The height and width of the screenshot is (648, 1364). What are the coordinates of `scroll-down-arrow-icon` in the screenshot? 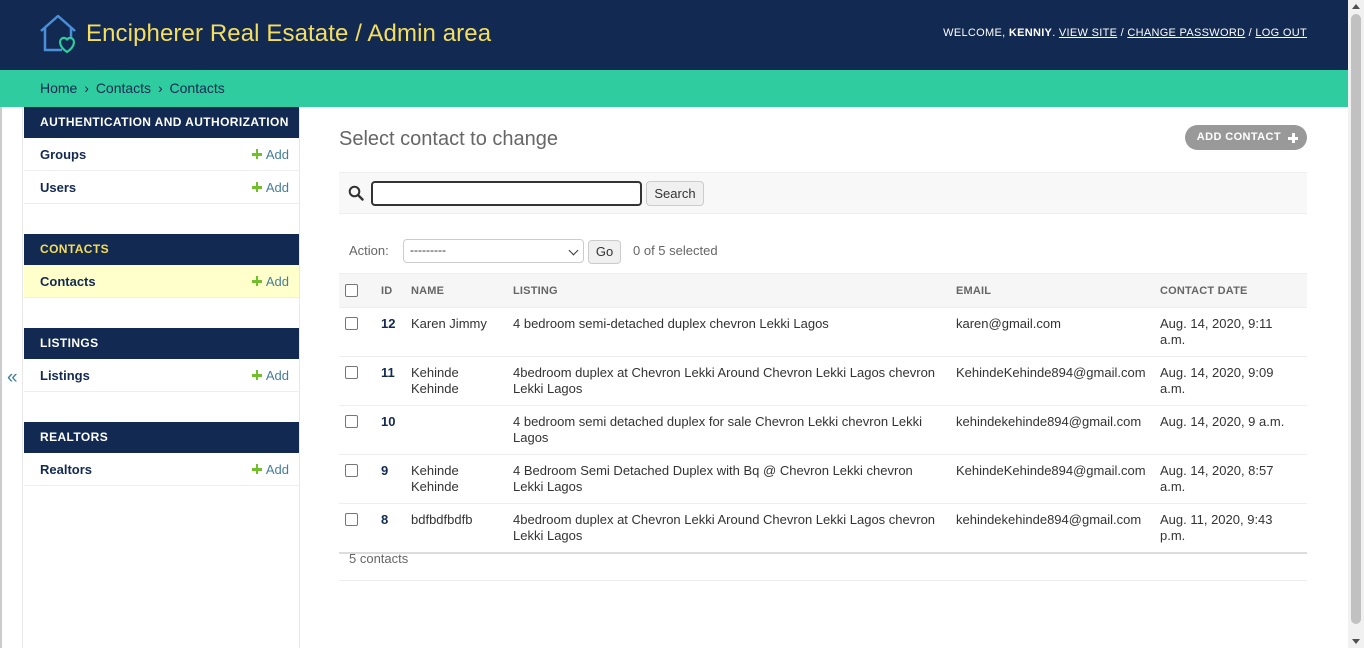 It's located at (1356, 641).